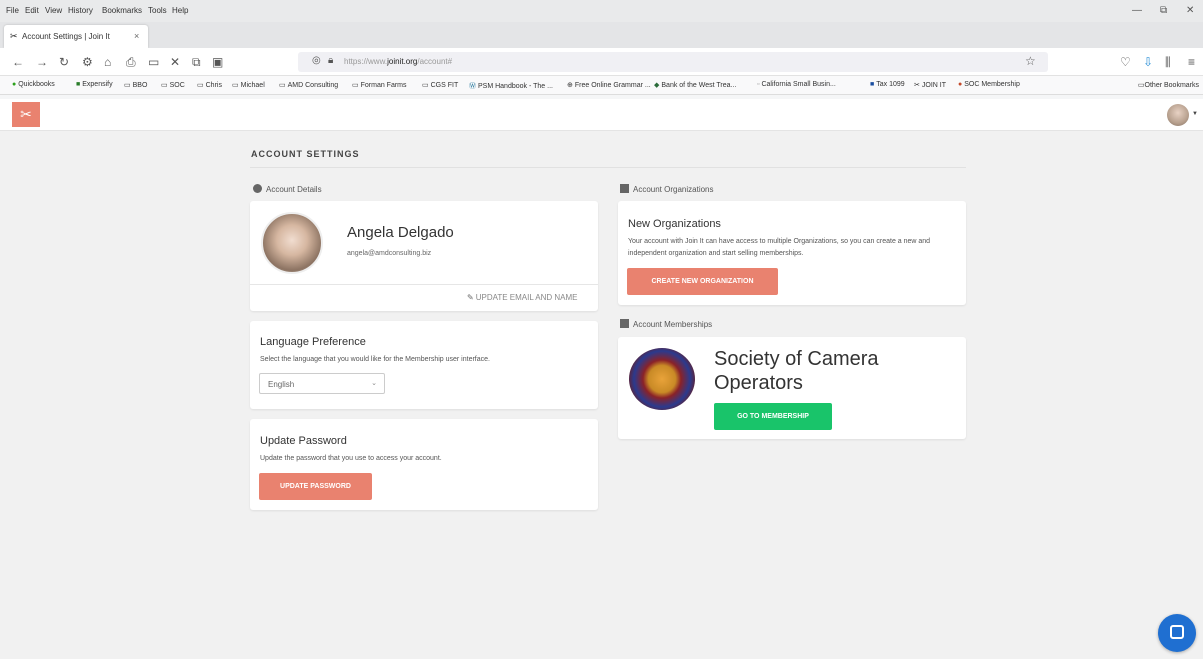 Image resolution: width=1203 pixels, height=659 pixels. I want to click on cut-icon: ✕, so click(175, 62).